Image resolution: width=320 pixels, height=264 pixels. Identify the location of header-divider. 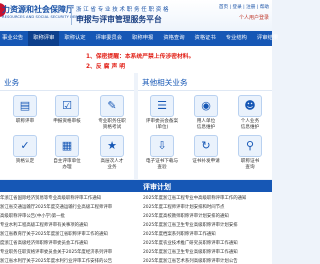
(71, 15).